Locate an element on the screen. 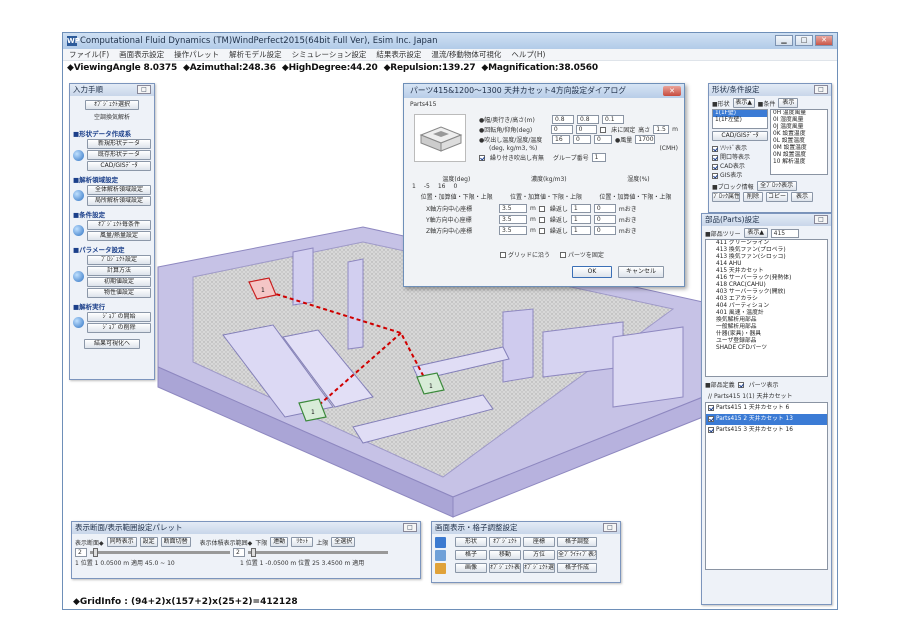 The width and height of the screenshot is (900, 641). all-primitive-button: 全ﾌﾟﾗｲﾃｨﾌﾞ表示 is located at coordinates (577, 555).